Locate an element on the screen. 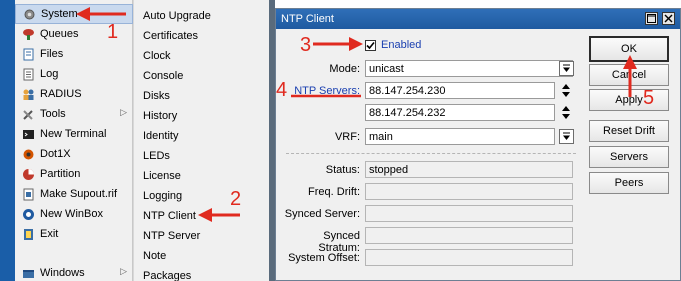 The height and width of the screenshot is (281, 681). ntp-server-value: 88.147.254.232 is located at coordinates (407, 112).